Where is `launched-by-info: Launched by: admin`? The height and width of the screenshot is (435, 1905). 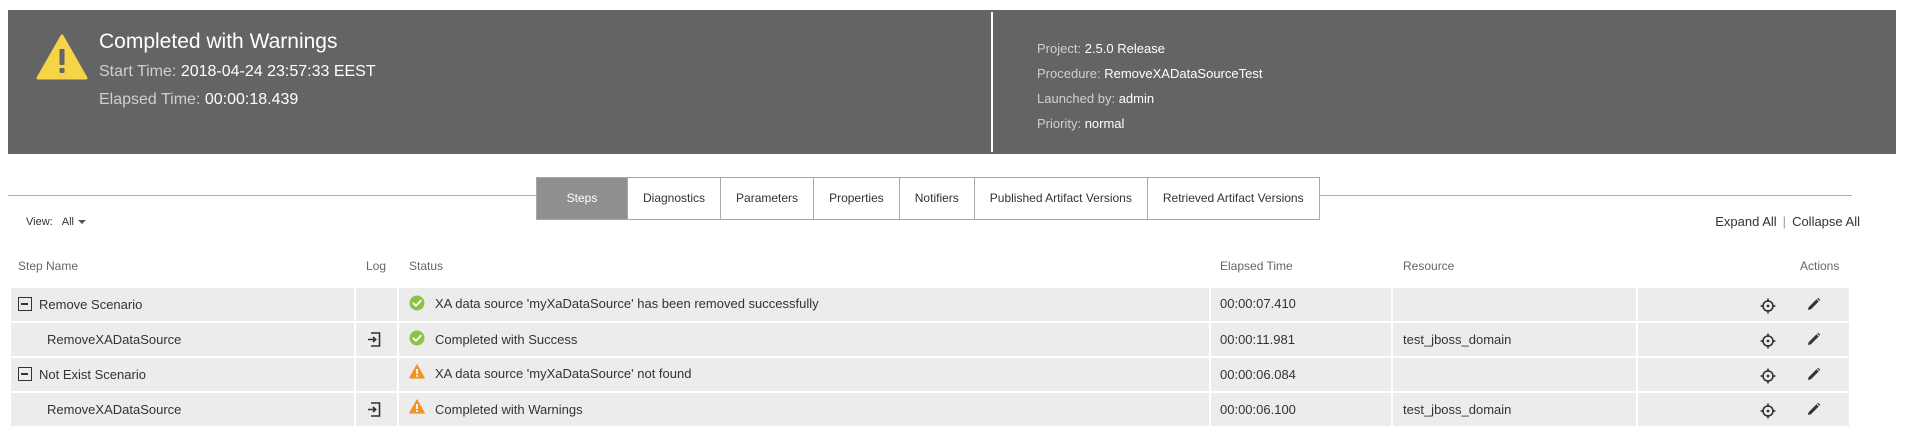 launched-by-info: Launched by: admin is located at coordinates (1095, 98).